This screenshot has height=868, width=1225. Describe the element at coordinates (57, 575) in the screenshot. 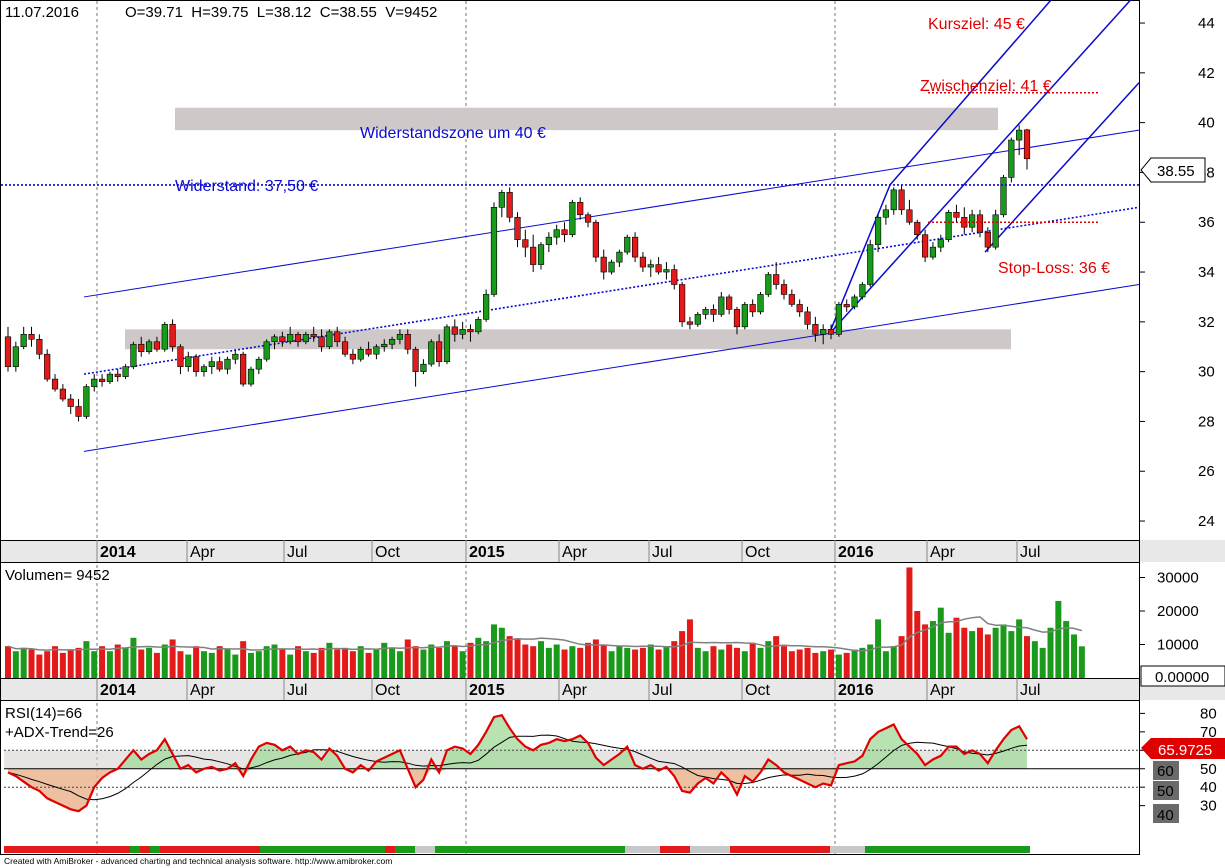

I see `volume-title: Volumen= 9452` at that location.